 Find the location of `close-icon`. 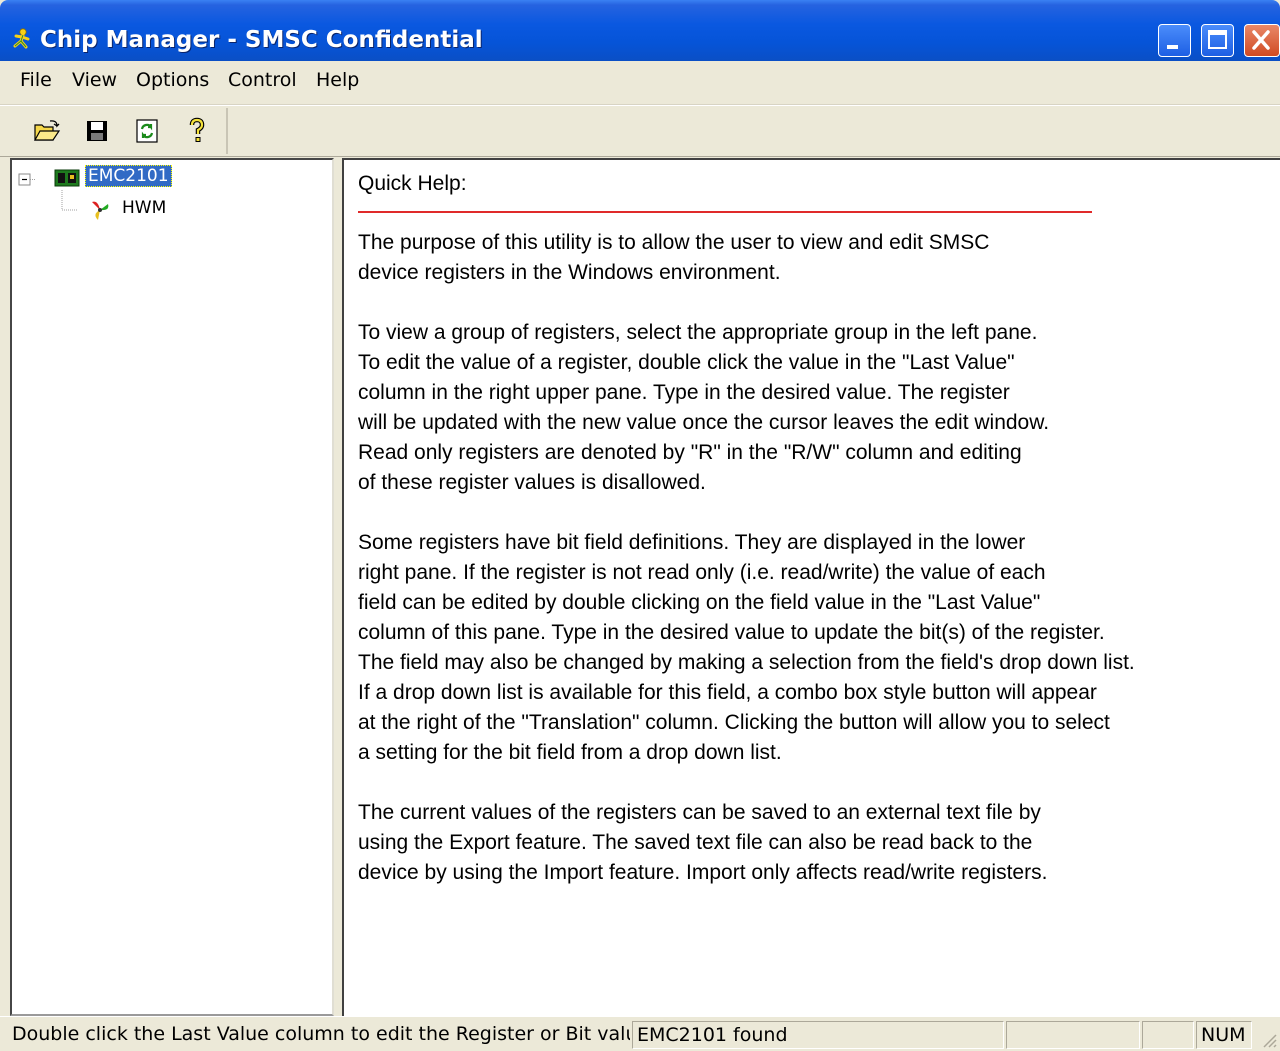

close-icon is located at coordinates (1261, 40).